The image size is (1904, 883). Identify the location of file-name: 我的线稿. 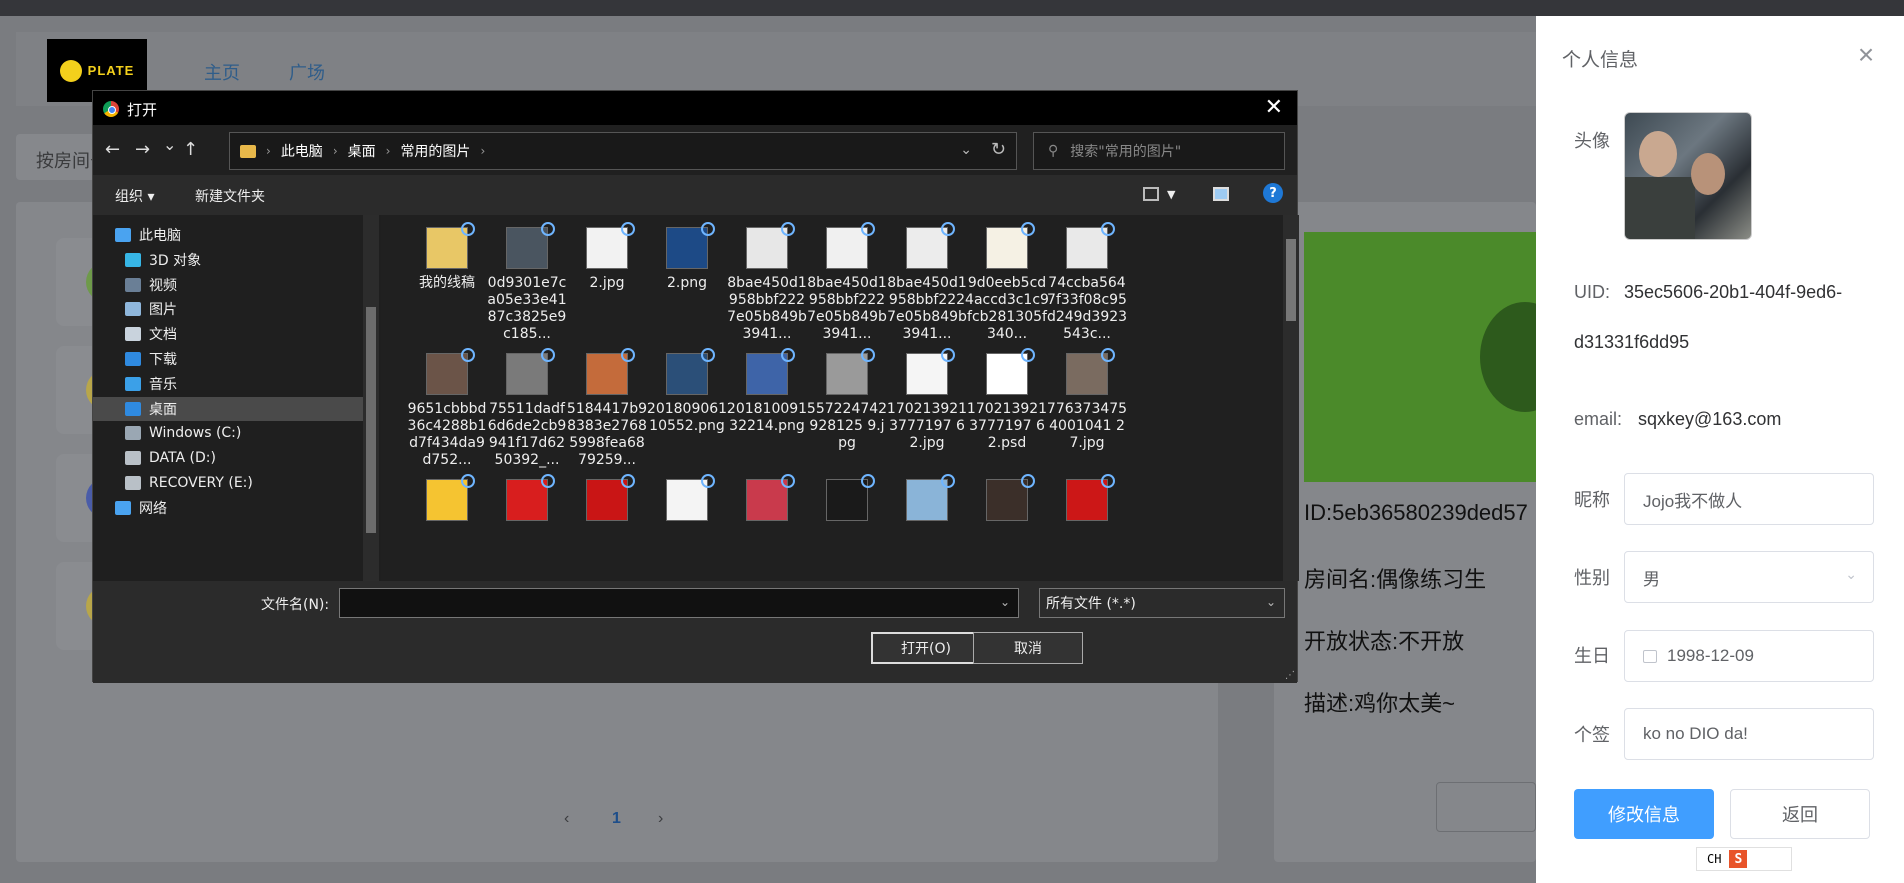
(447, 283).